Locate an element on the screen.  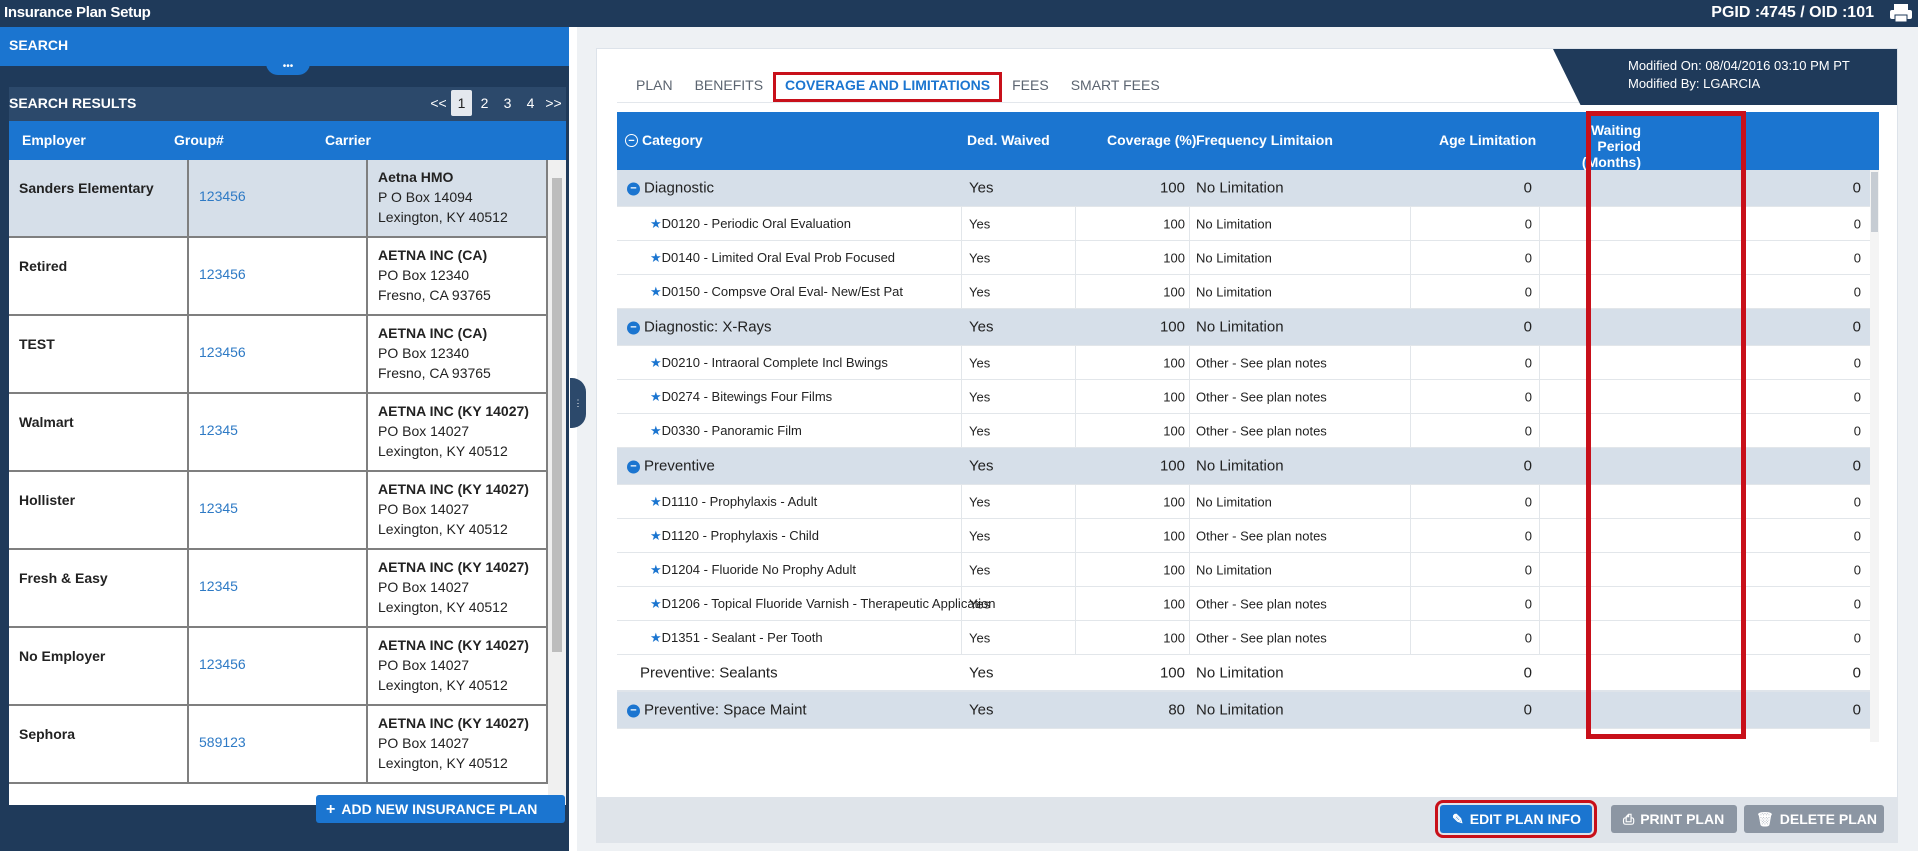
results-scroll-thumb is located at coordinates (557, 415).